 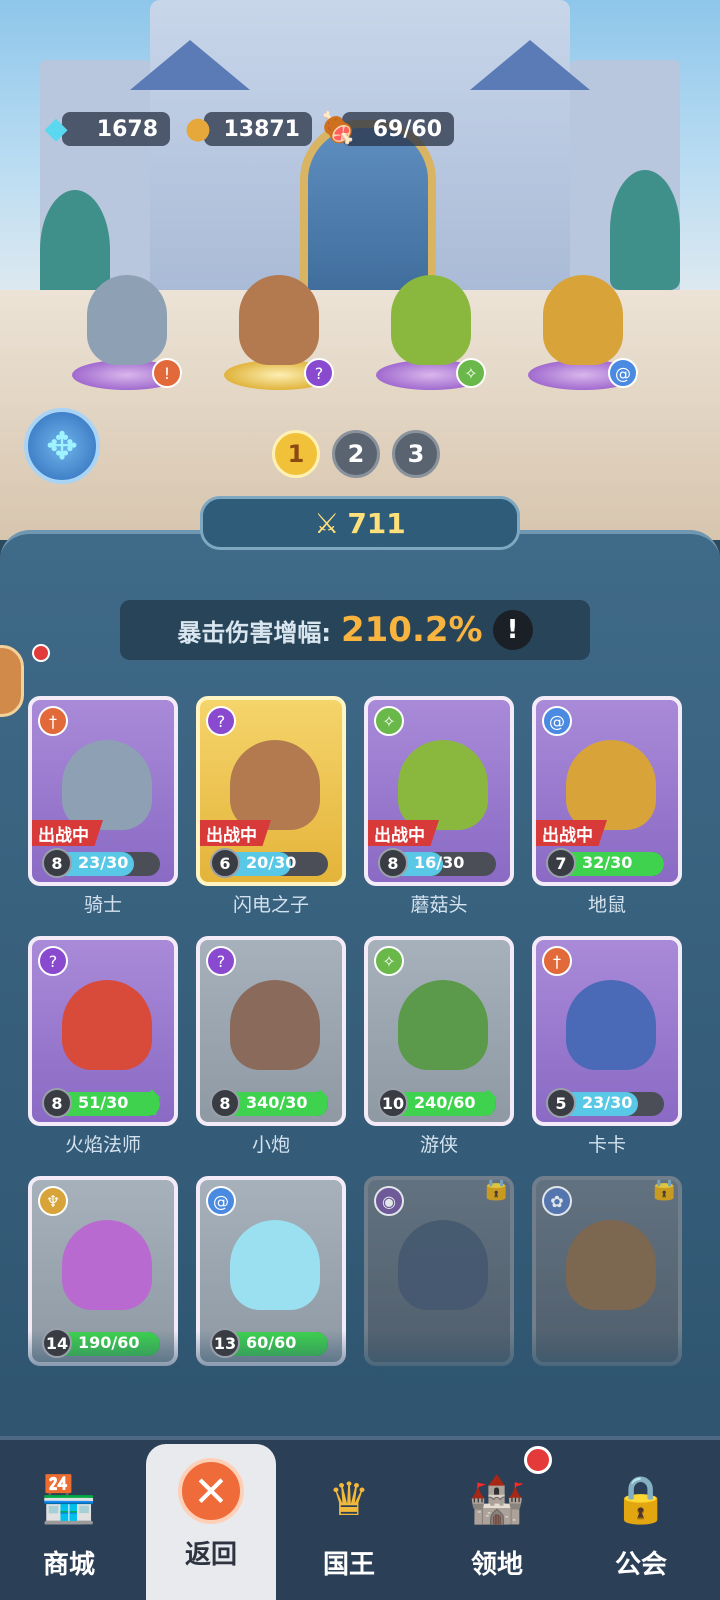 I want to click on roof-right, so click(x=530, y=65).